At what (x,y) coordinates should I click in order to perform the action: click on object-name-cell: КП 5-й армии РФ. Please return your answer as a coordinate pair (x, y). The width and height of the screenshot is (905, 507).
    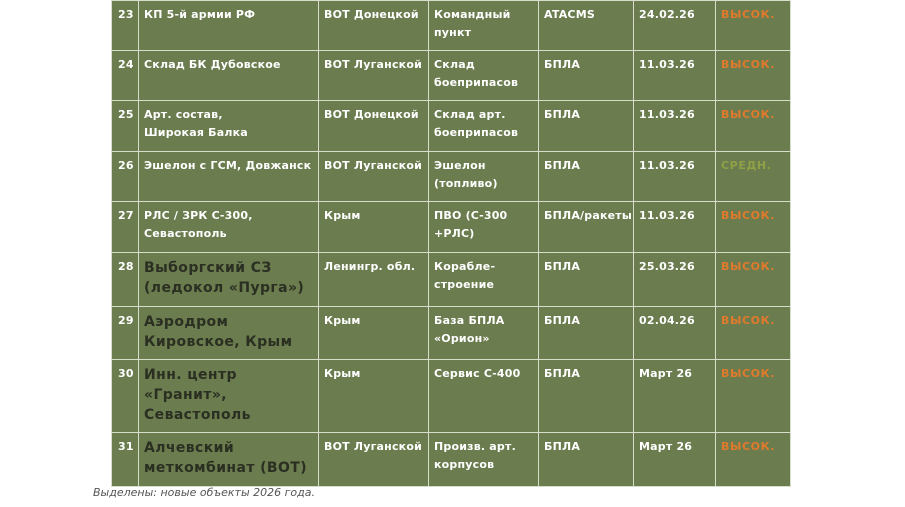
    Looking at the image, I should click on (228, 25).